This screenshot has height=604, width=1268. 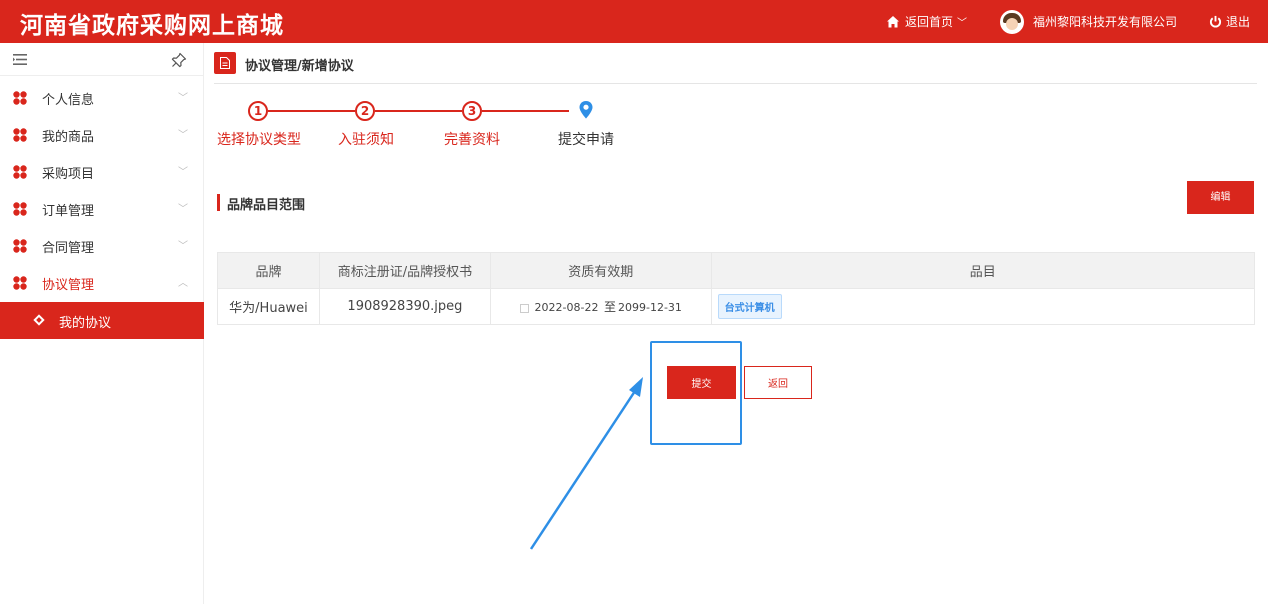 I want to click on pin-icon, so click(x=179, y=60).